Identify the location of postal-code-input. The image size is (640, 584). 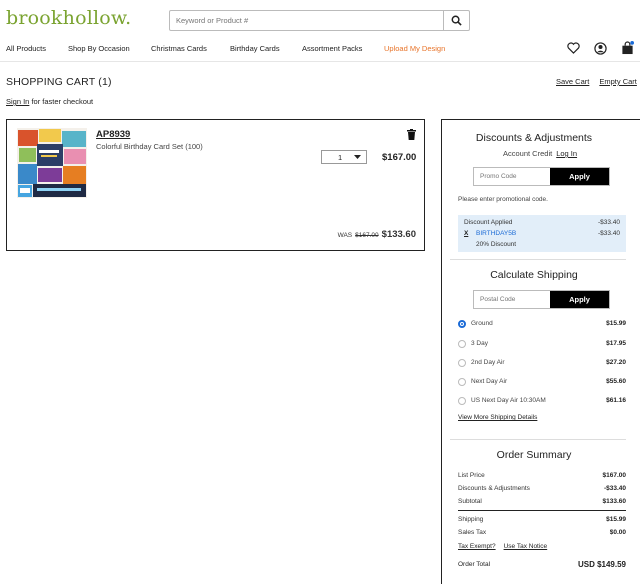
(512, 299).